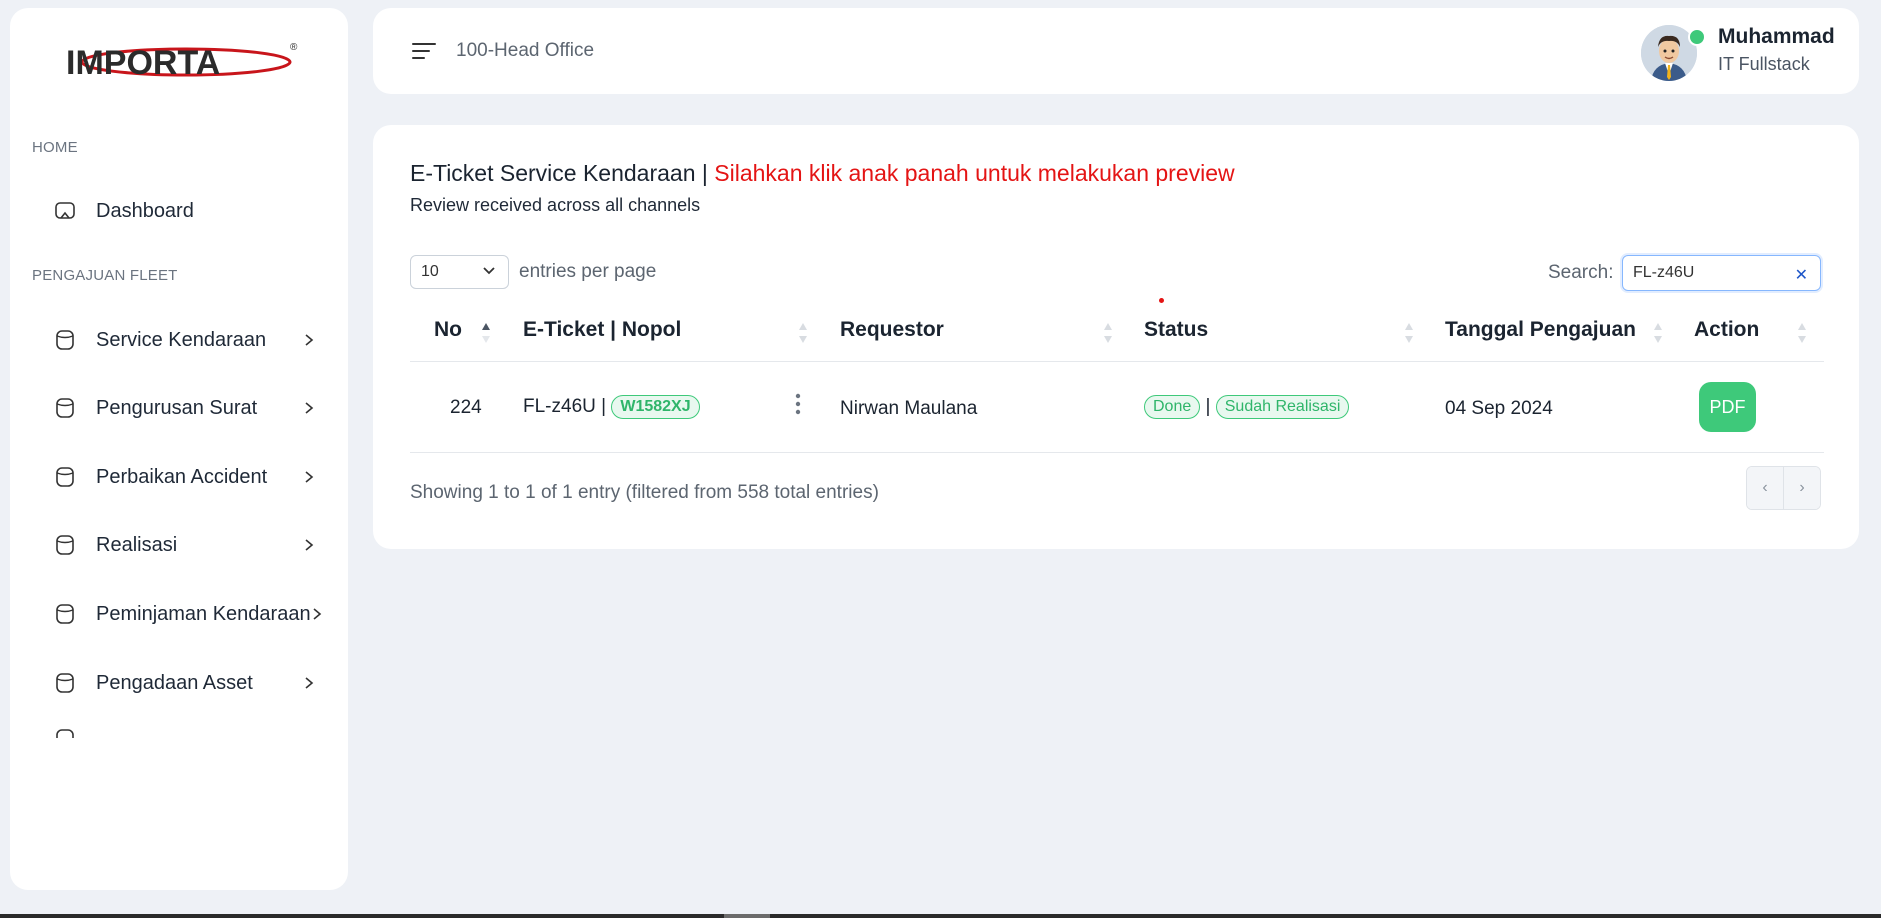  Describe the element at coordinates (602, 330) in the screenshot. I see `column-header-eticket-nopol: E-Ticket | Nopol` at that location.